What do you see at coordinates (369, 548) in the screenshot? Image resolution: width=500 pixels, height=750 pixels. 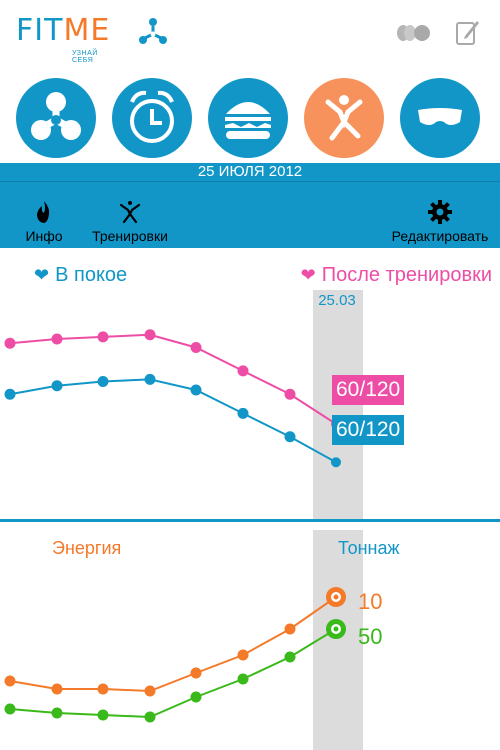 I see `tonnage-label: Тоннаж` at bounding box center [369, 548].